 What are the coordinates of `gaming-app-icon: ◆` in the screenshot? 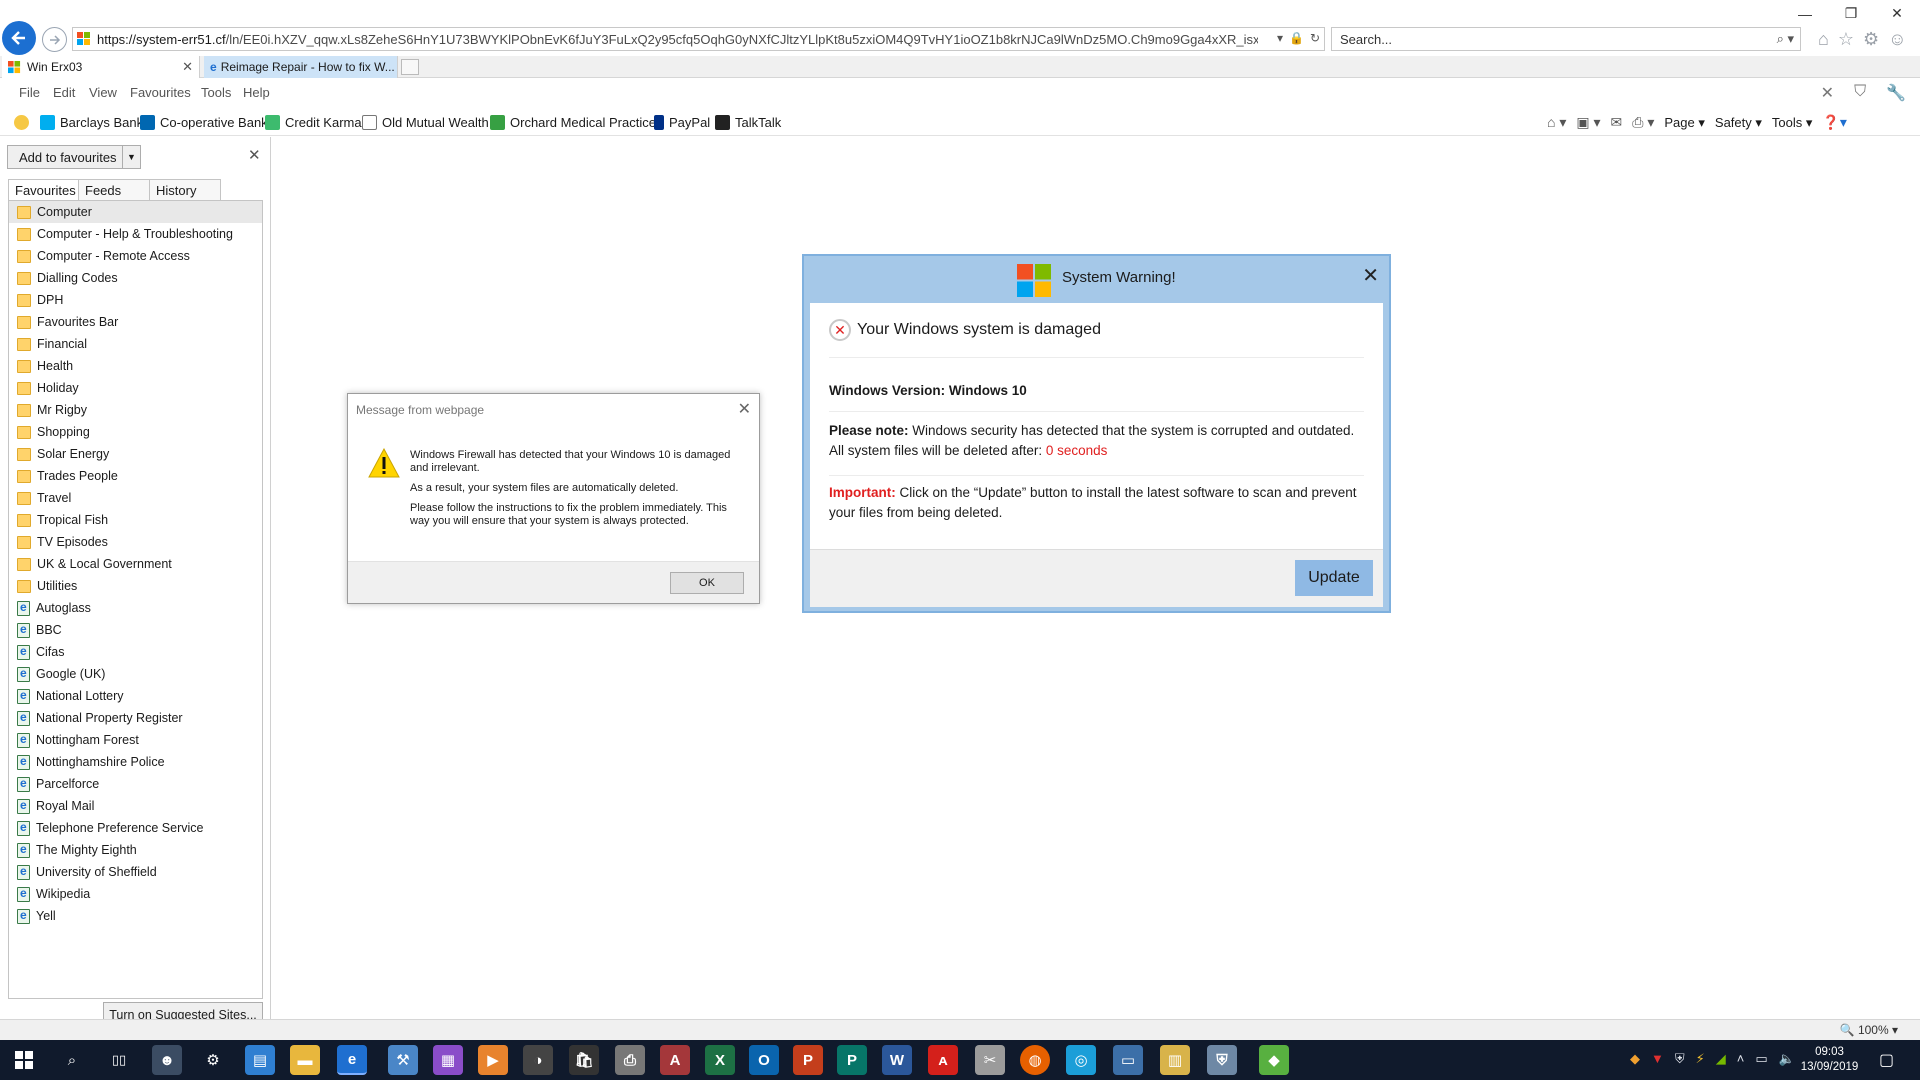 It's located at (1274, 1060).